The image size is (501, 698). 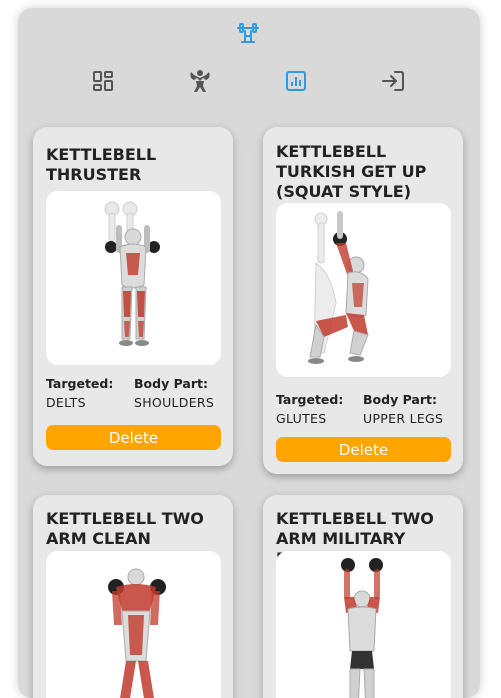 What do you see at coordinates (351, 171) in the screenshot?
I see `exercise-title: KETTLEBELL TURKISH GET UP (SQUAT STYLE)` at bounding box center [351, 171].